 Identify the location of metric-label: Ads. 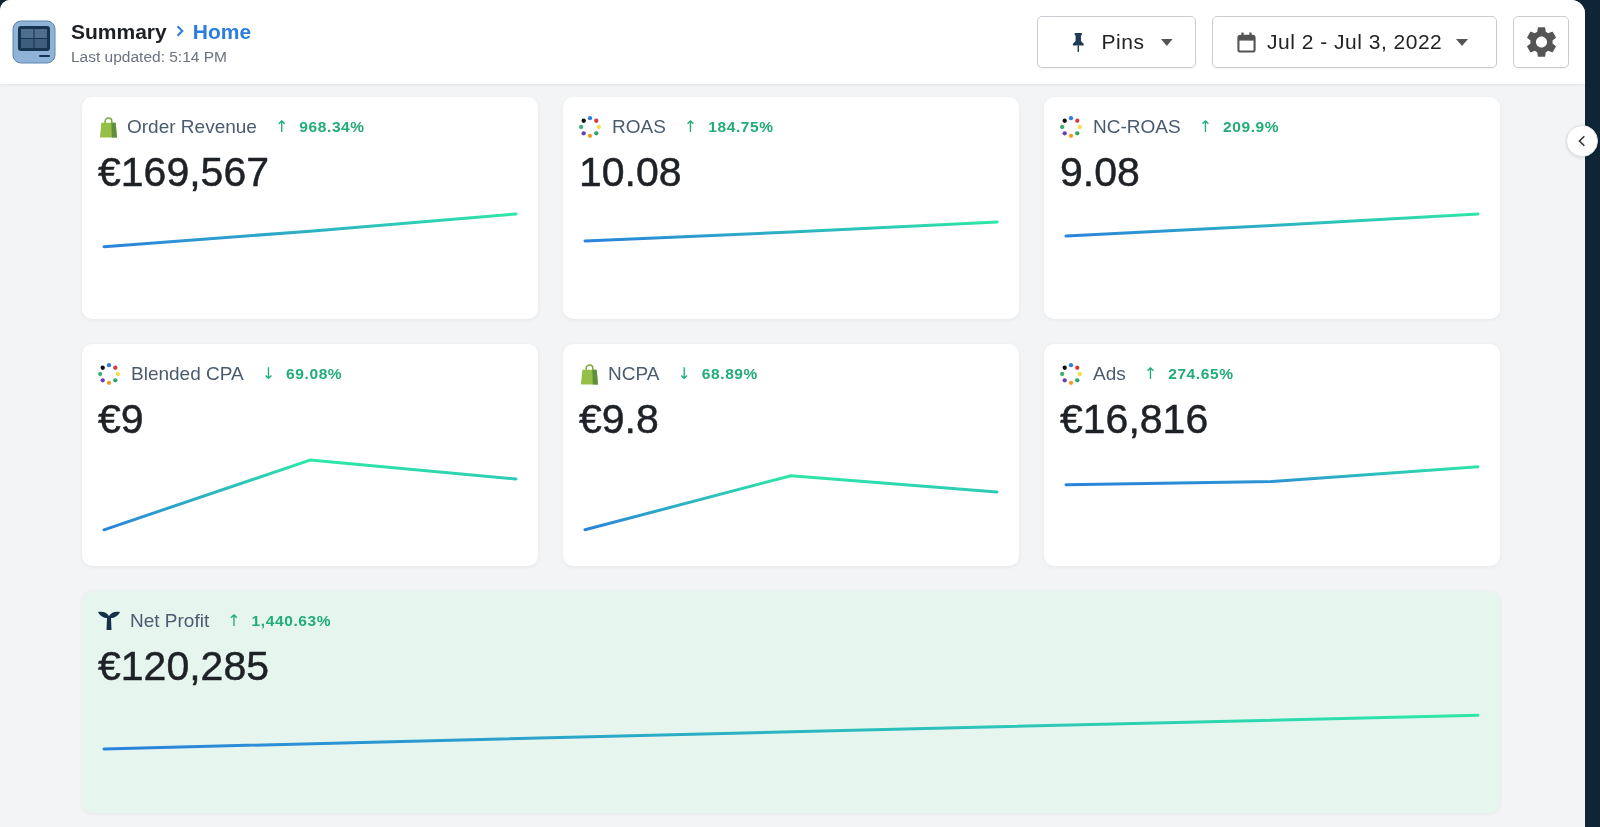
(1109, 374).